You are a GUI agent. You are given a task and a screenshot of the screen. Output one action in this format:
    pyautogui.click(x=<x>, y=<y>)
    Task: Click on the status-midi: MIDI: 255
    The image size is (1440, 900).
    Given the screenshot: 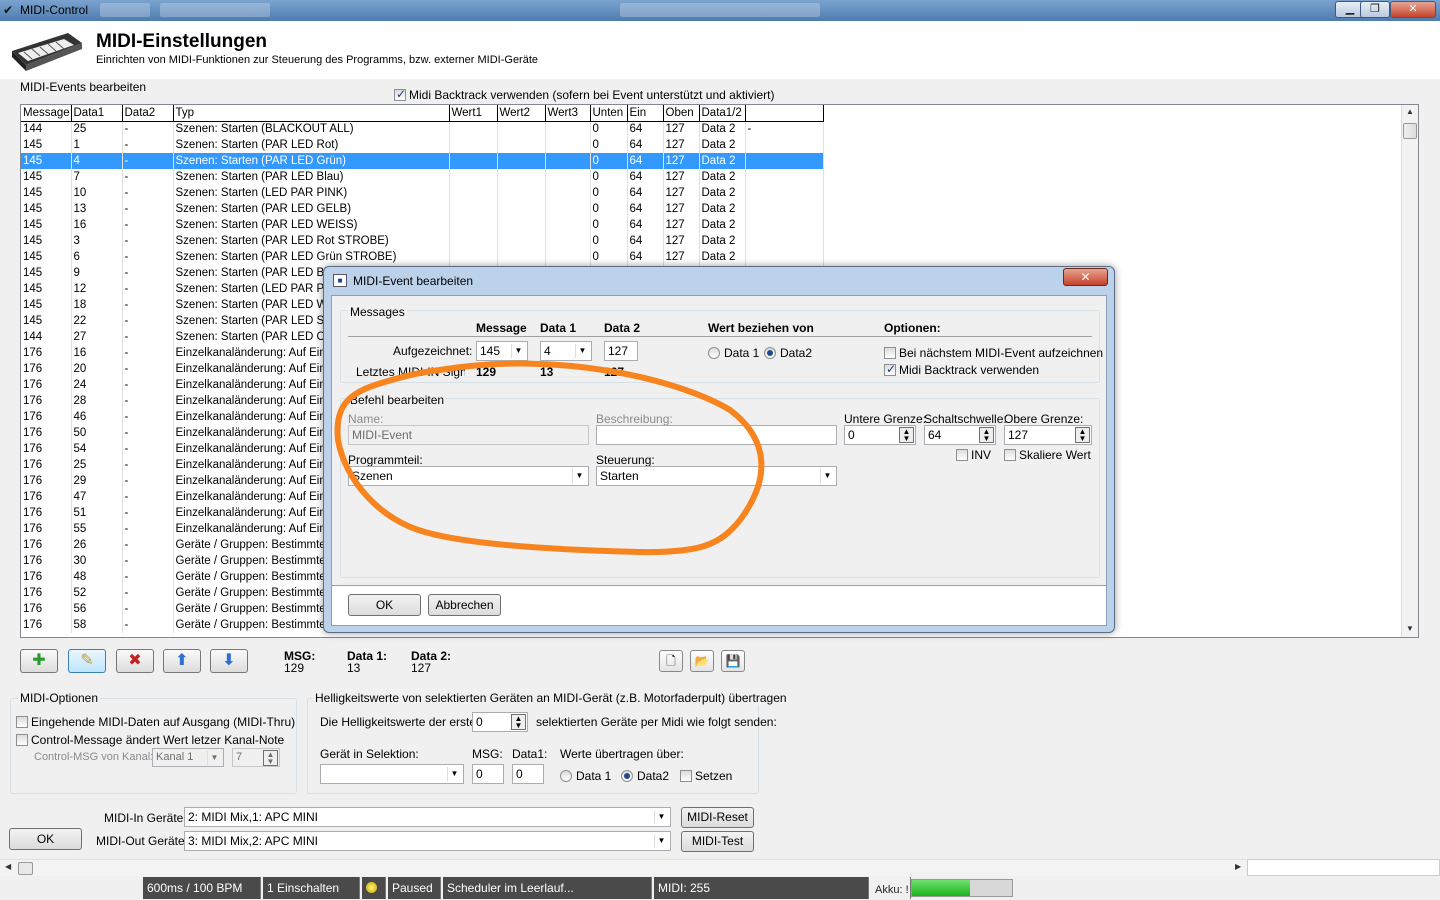 What is the action you would take?
    pyautogui.click(x=761, y=888)
    